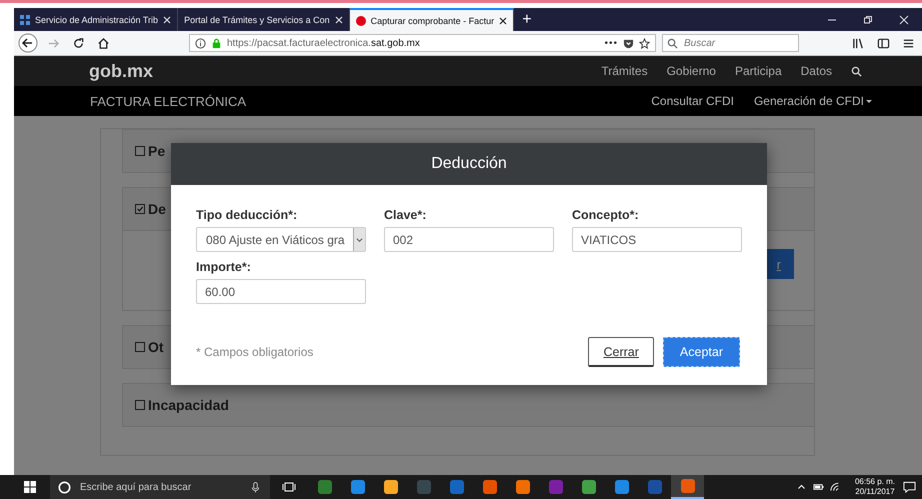 The width and height of the screenshot is (922, 499). Describe the element at coordinates (255, 352) in the screenshot. I see `required-fields-note: * Campos obligatorios` at that location.